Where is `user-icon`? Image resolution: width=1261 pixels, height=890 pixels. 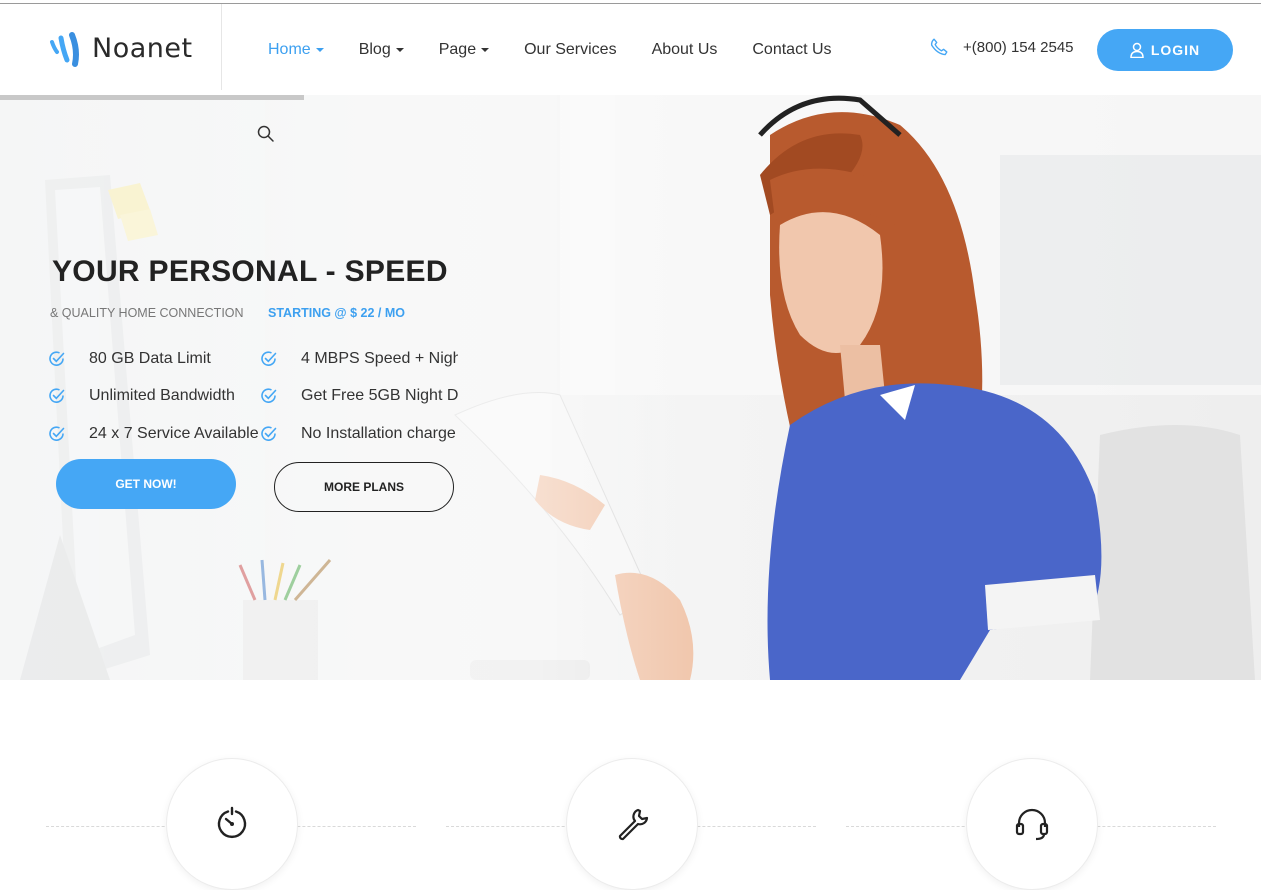 user-icon is located at coordinates (1137, 50).